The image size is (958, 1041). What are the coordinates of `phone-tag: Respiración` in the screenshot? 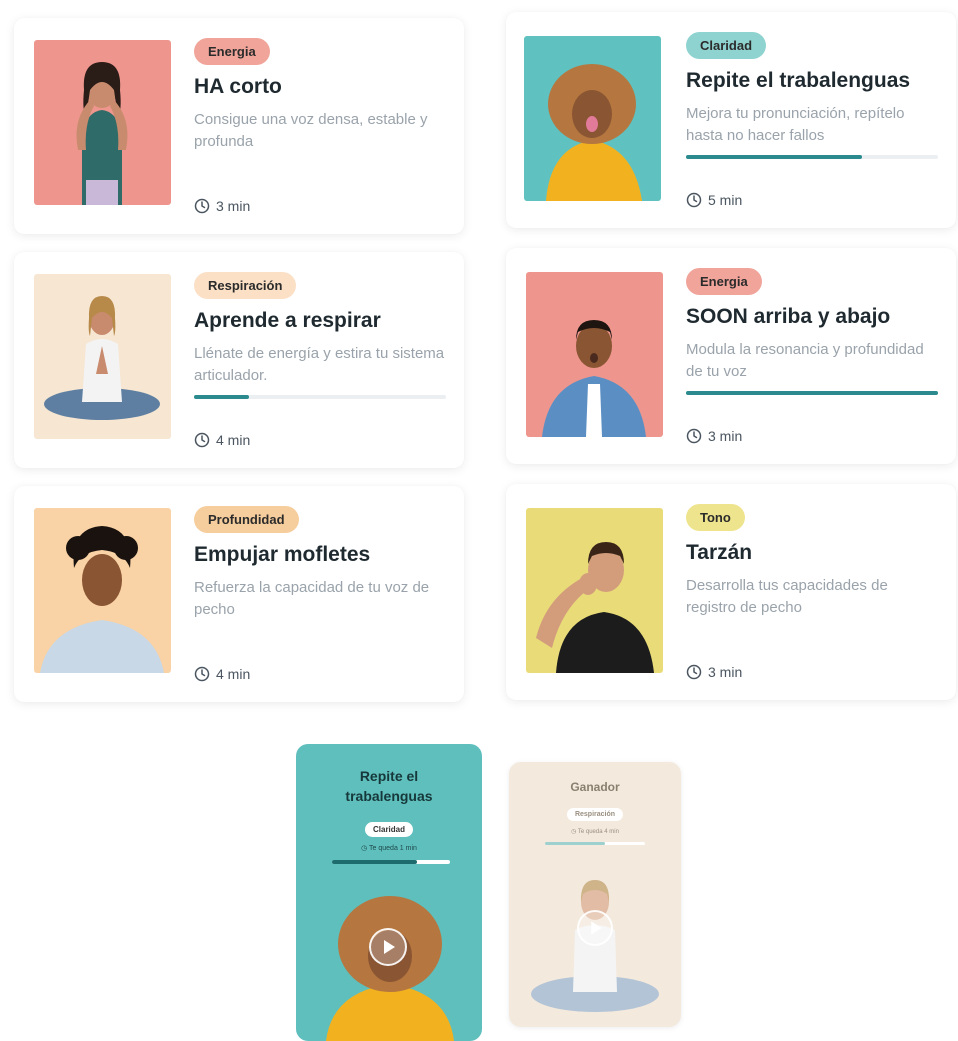 It's located at (595, 814).